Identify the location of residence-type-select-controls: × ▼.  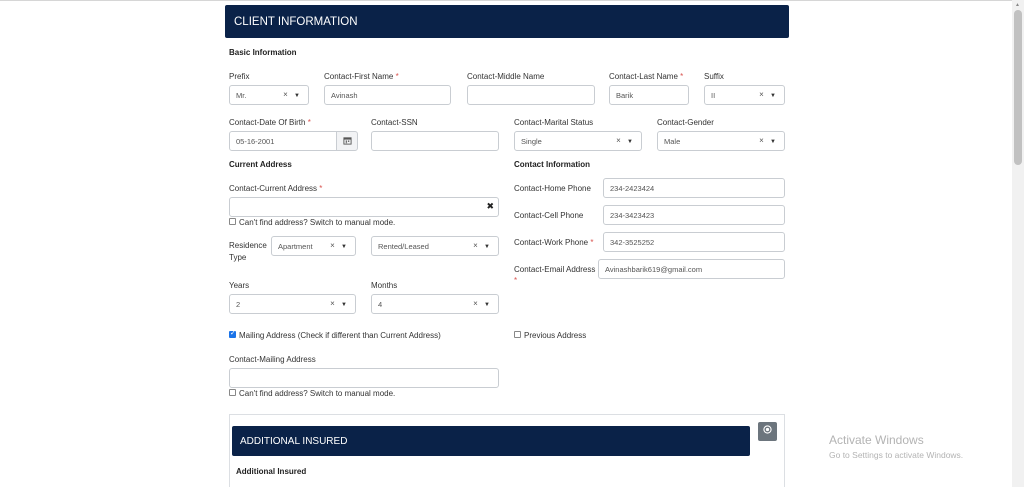
(339, 245).